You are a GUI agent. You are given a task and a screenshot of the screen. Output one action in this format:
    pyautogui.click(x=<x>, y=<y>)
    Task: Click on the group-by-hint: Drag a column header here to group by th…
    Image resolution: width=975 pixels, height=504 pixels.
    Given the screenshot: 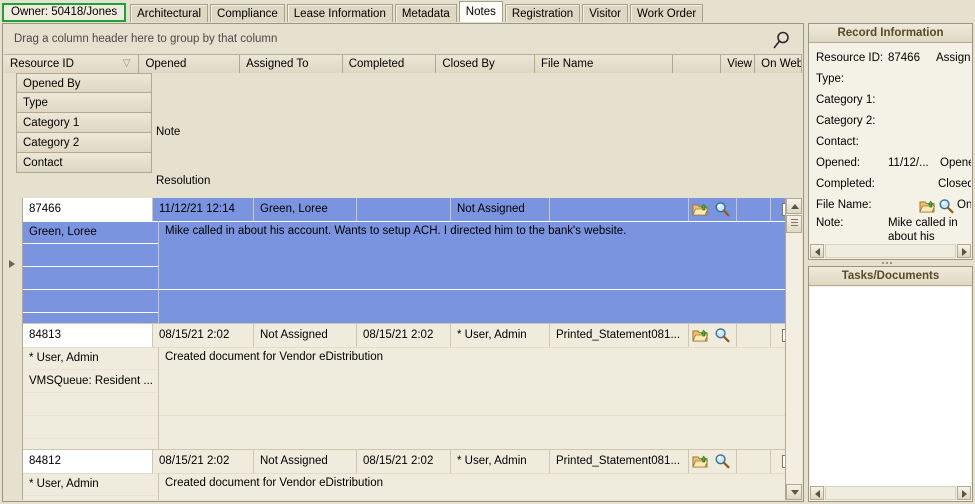 What is the action you would take?
    pyautogui.click(x=146, y=39)
    